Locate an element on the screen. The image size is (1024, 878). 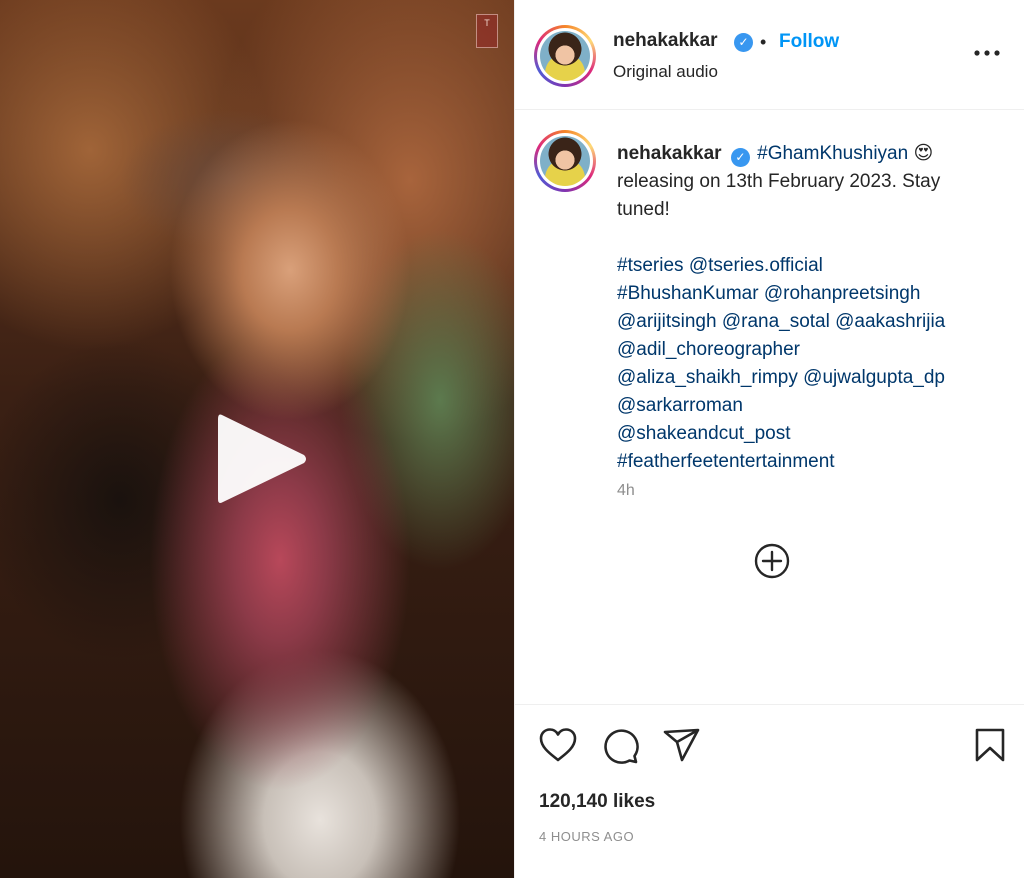
tseries-logo: T is located at coordinates (487, 31).